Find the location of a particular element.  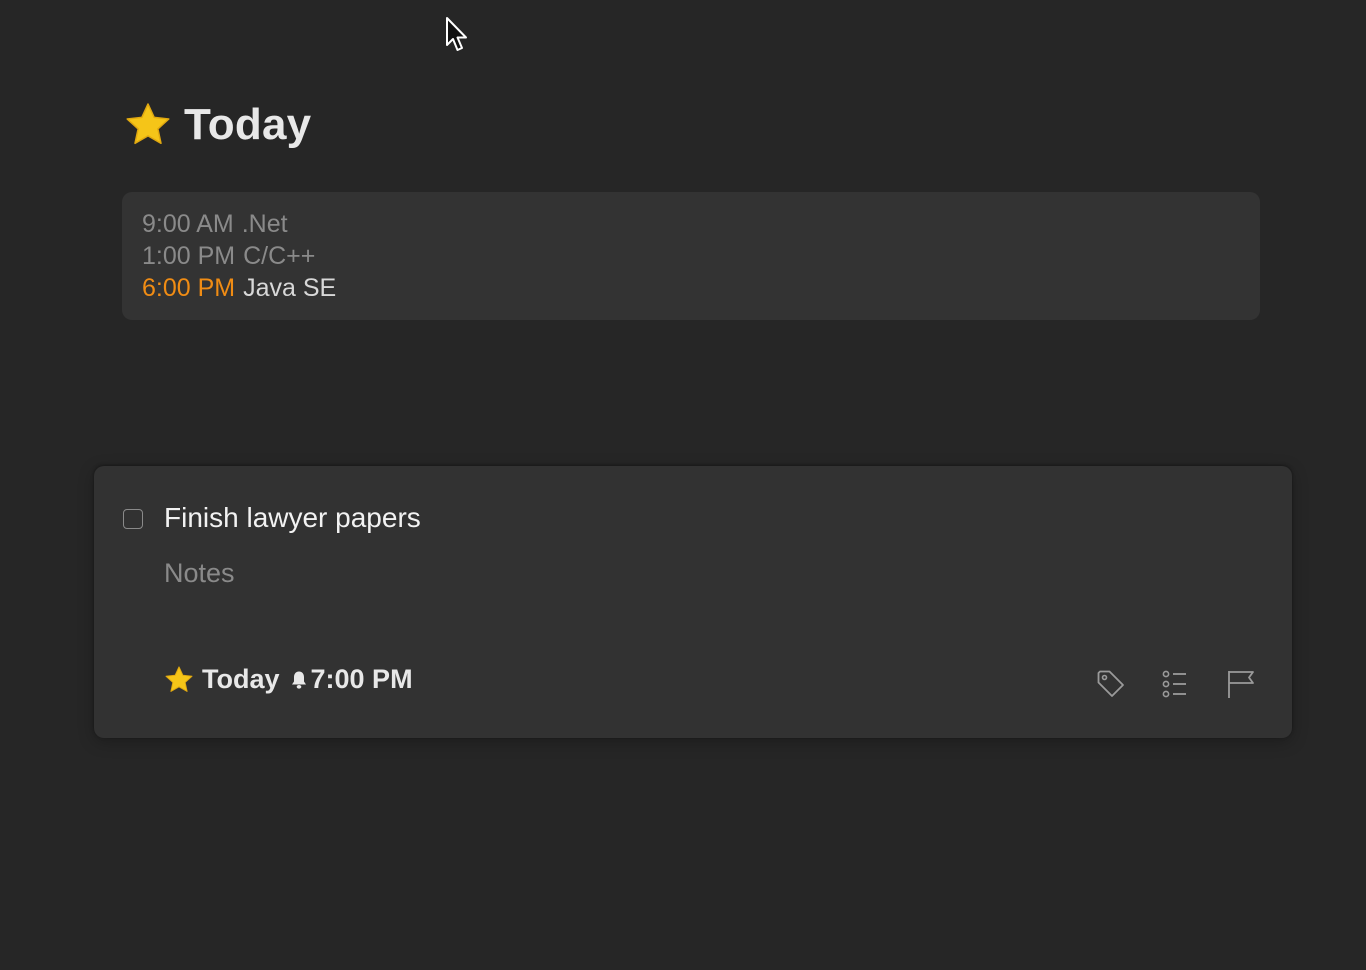

event-name: C/C++ is located at coordinates (279, 256).